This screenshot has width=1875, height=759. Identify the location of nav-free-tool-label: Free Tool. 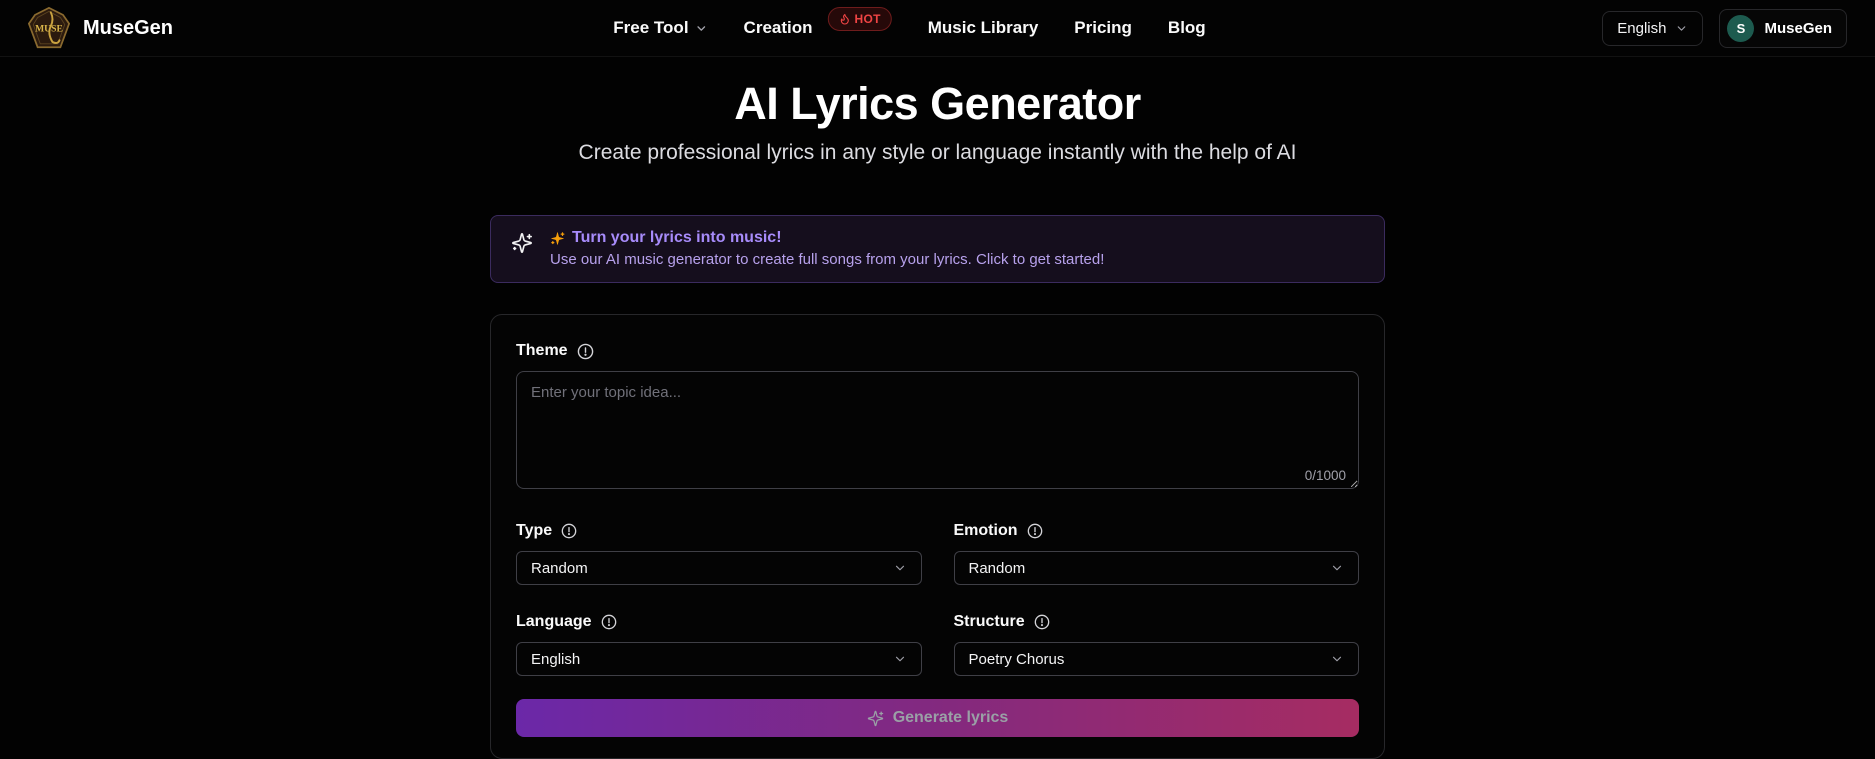
(651, 27).